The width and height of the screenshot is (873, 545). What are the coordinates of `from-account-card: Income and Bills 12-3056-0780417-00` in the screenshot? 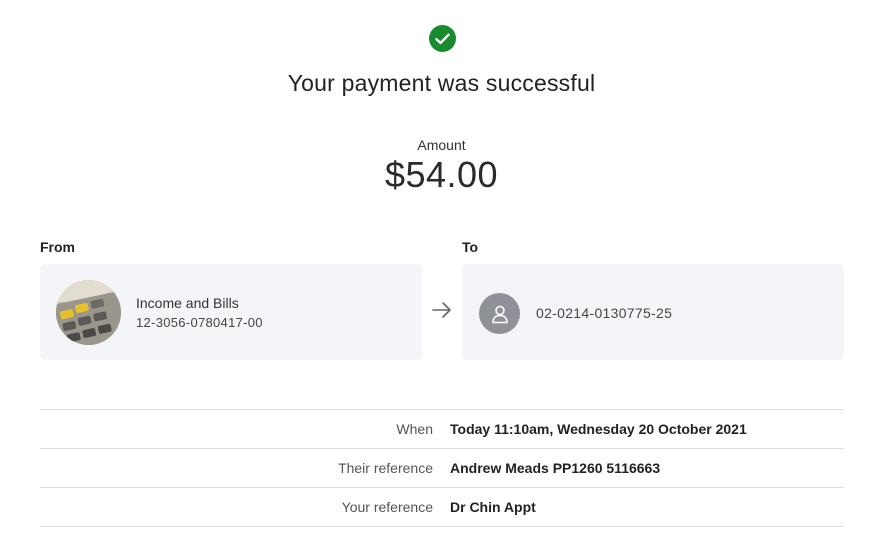 It's located at (231, 312).